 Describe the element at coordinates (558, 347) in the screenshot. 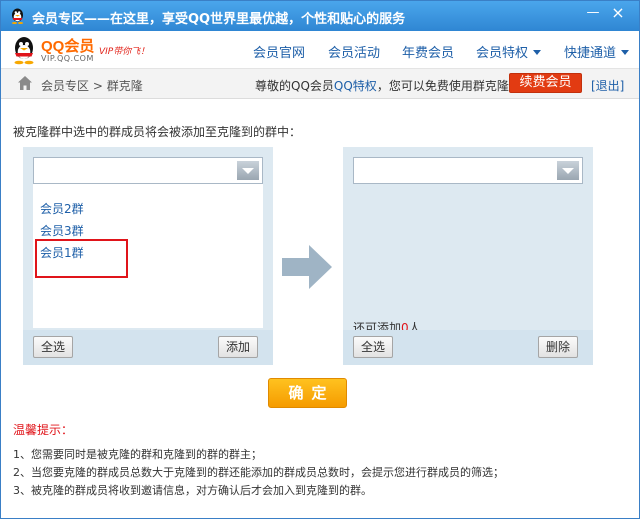

I see `delete-button: 删除` at that location.